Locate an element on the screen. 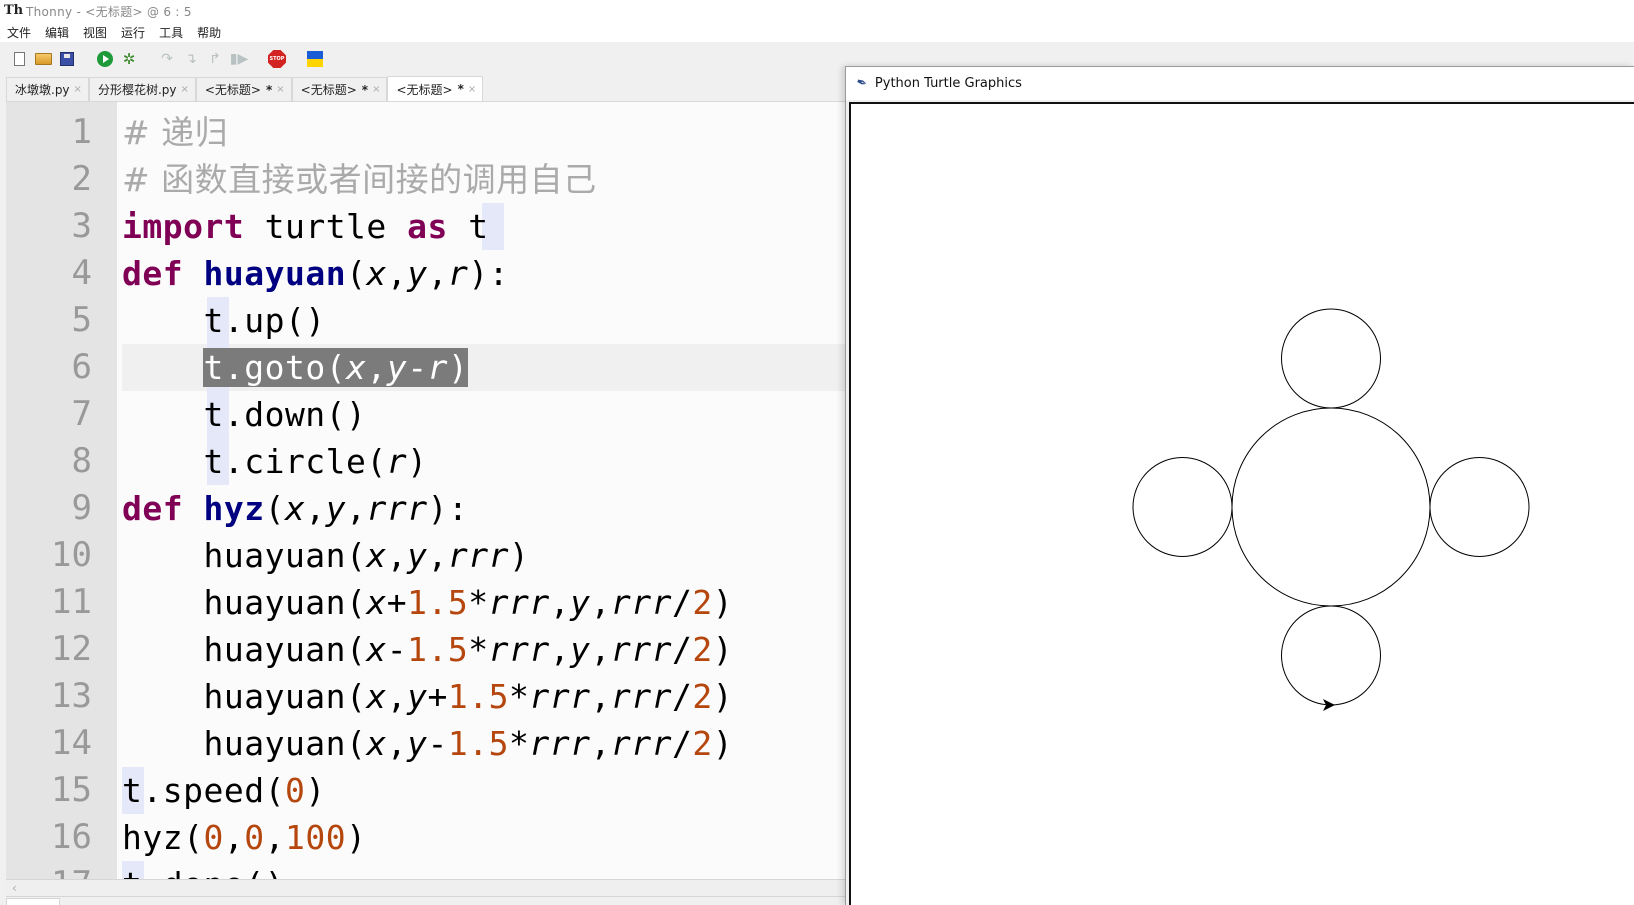  save-icon is located at coordinates (67, 59).